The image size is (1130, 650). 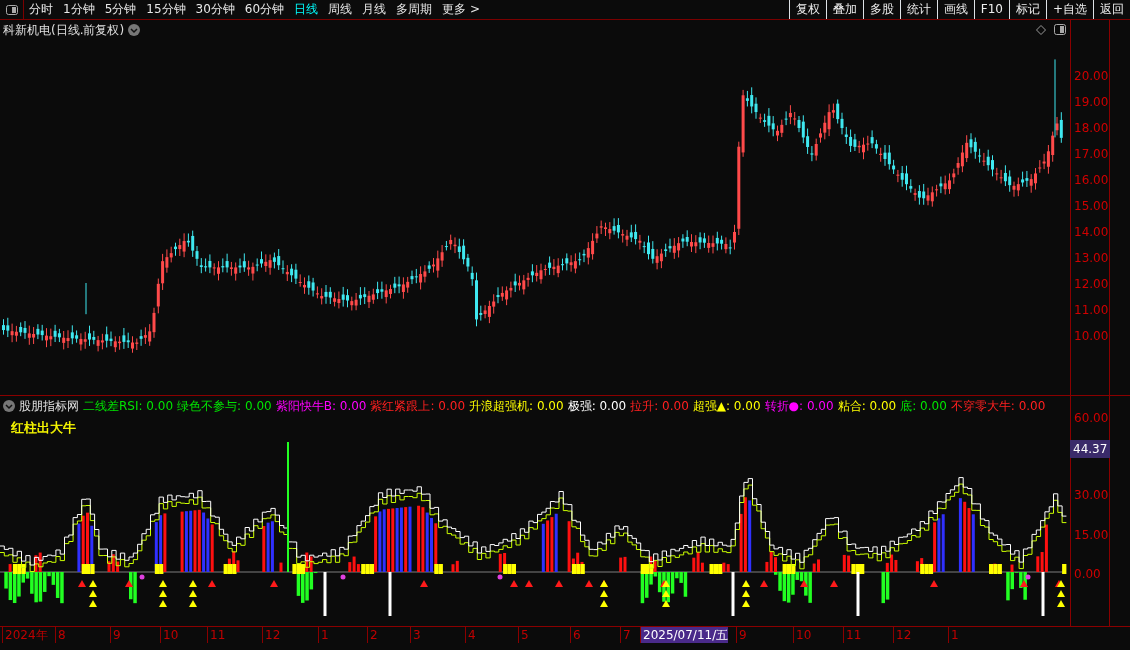 What do you see at coordinates (867, 406) in the screenshot?
I see `legend-item: 粘合: 0.00` at bounding box center [867, 406].